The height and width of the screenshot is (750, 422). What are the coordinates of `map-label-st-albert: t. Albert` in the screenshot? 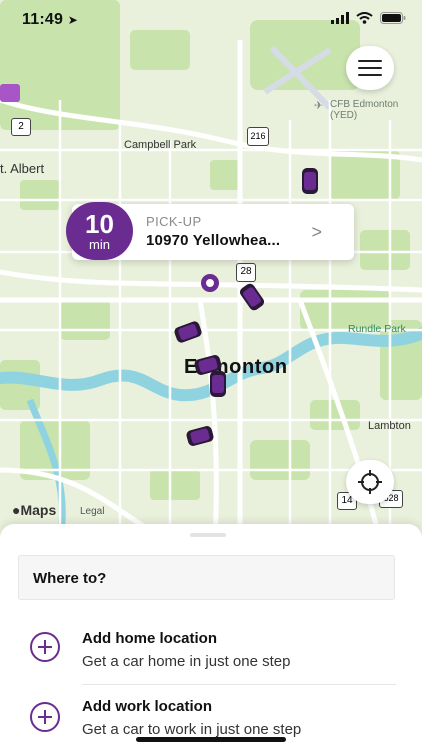 It's located at (22, 168).